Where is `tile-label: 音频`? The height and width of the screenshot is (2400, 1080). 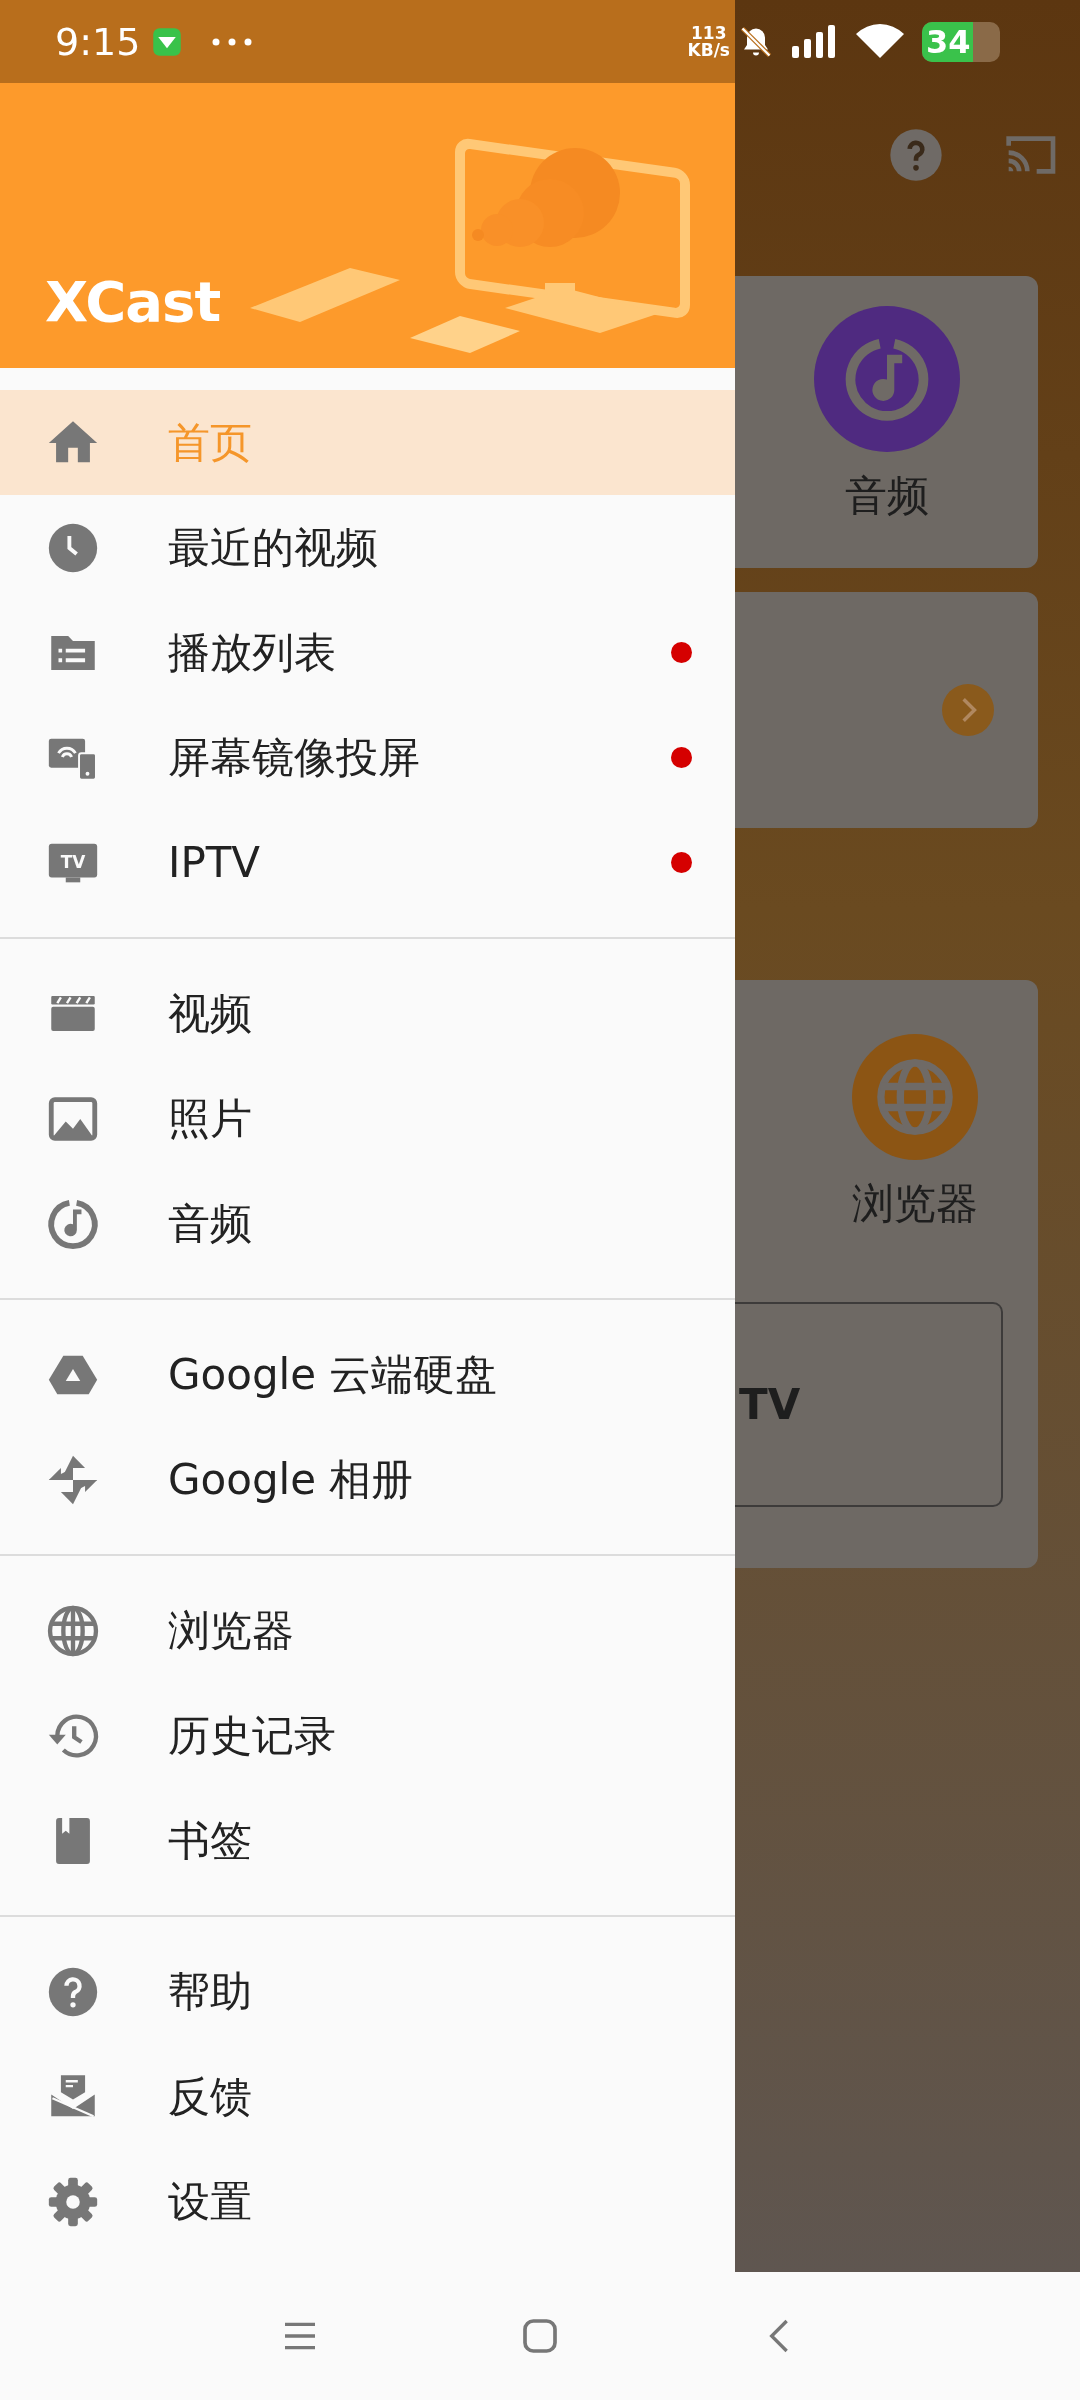 tile-label: 音频 is located at coordinates (886, 496).